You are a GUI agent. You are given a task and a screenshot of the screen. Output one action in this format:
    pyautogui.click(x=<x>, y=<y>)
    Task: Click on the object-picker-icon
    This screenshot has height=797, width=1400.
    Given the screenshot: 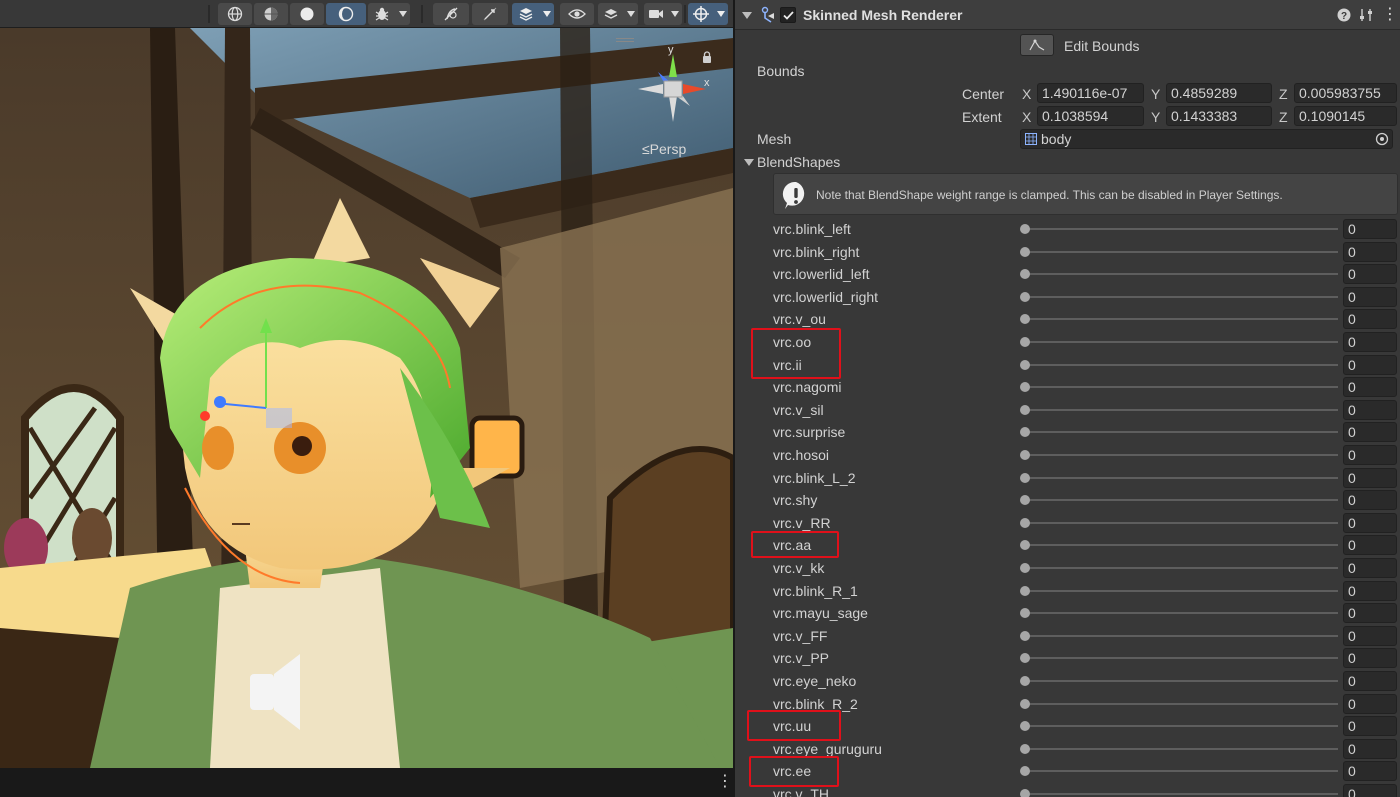 What is the action you would take?
    pyautogui.click(x=1382, y=139)
    